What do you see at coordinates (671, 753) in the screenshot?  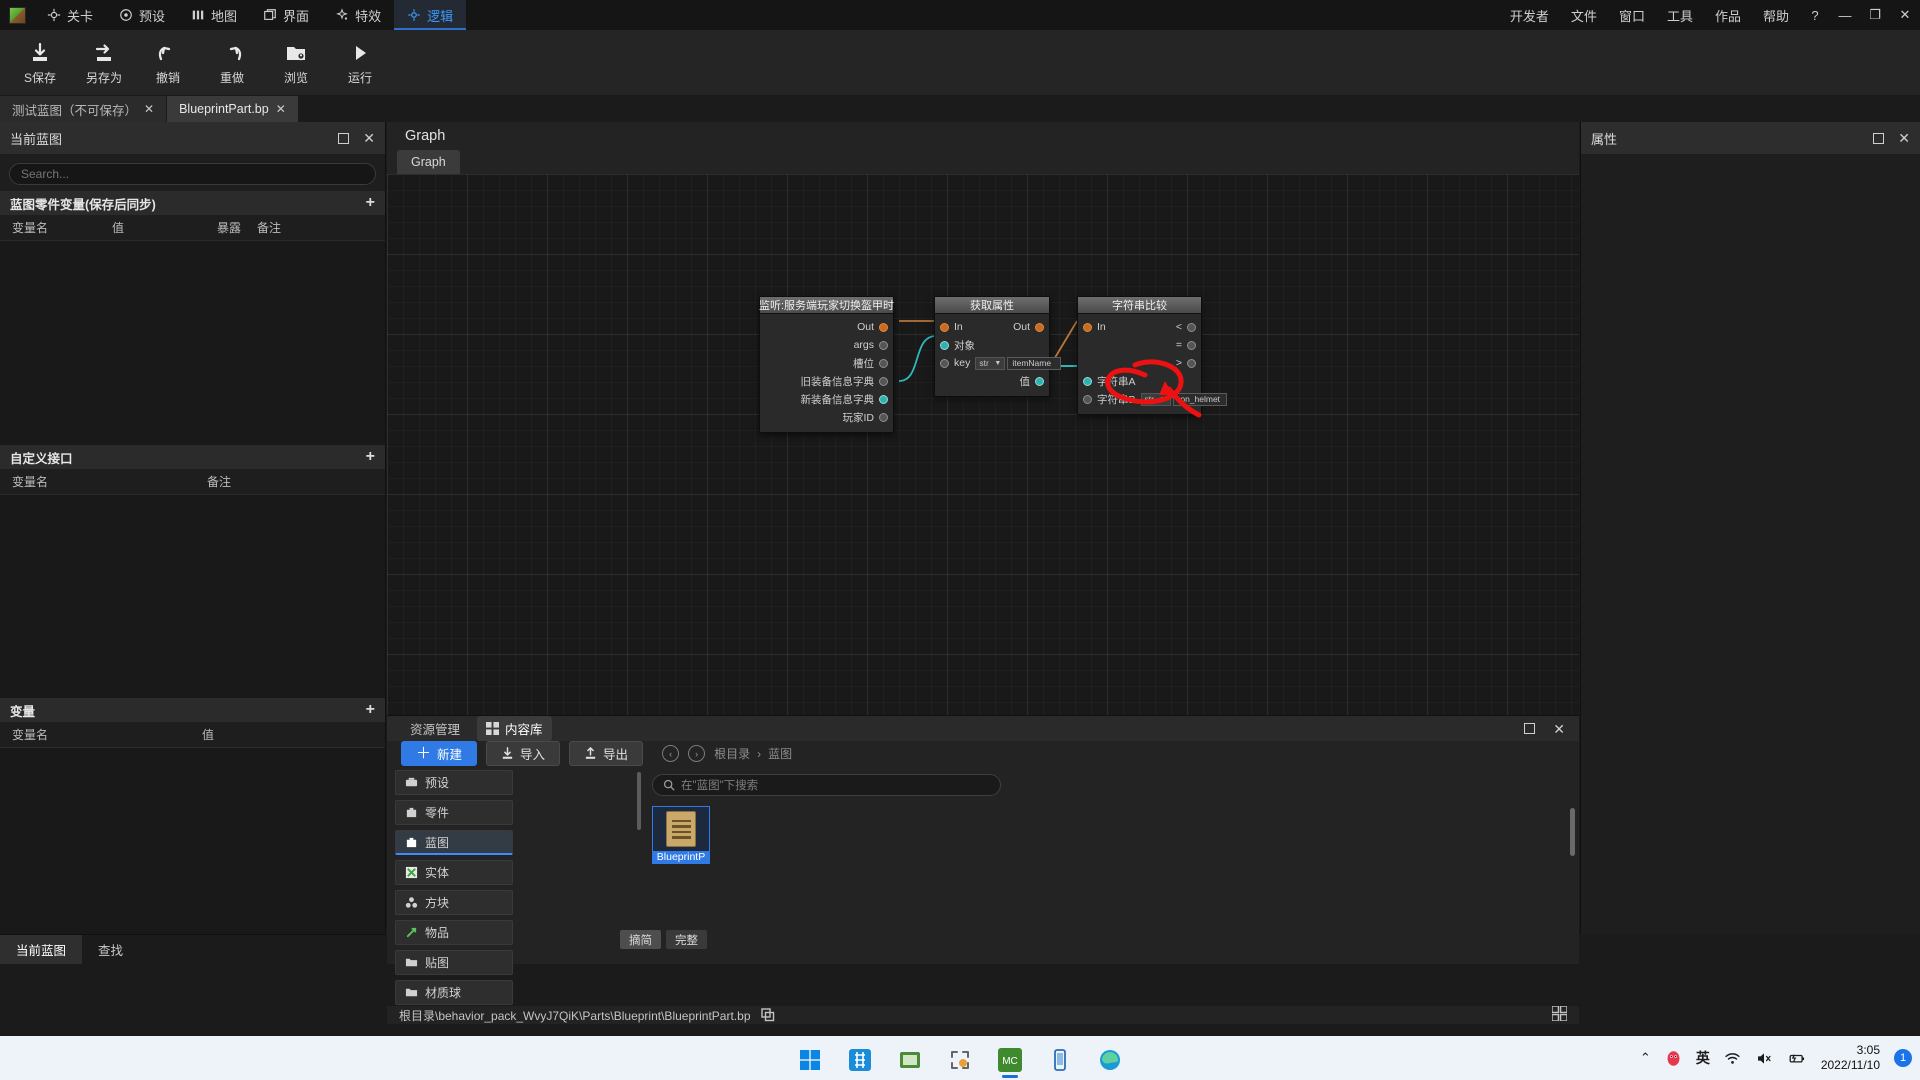 I see `nav-back-button: ‹` at bounding box center [671, 753].